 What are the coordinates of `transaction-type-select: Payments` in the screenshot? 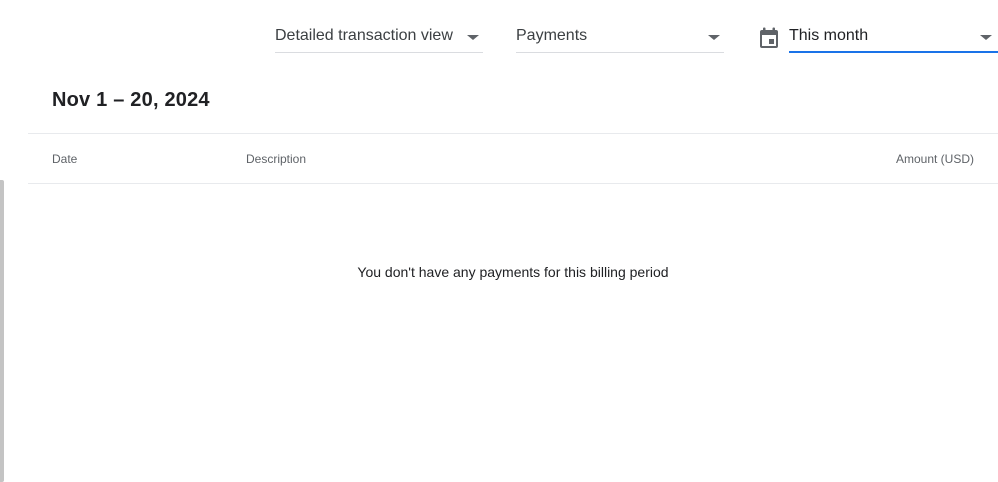 It's located at (620, 37).